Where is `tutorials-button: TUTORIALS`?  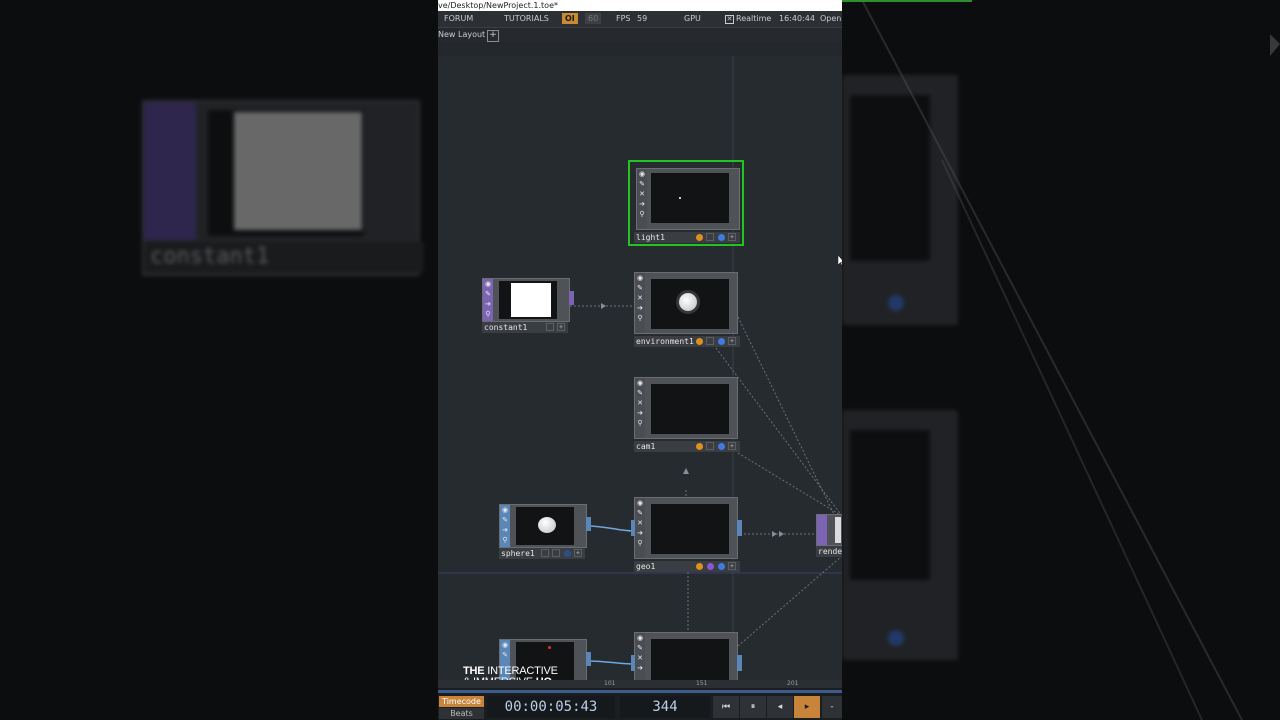
tutorials-button: TUTORIALS is located at coordinates (526, 19).